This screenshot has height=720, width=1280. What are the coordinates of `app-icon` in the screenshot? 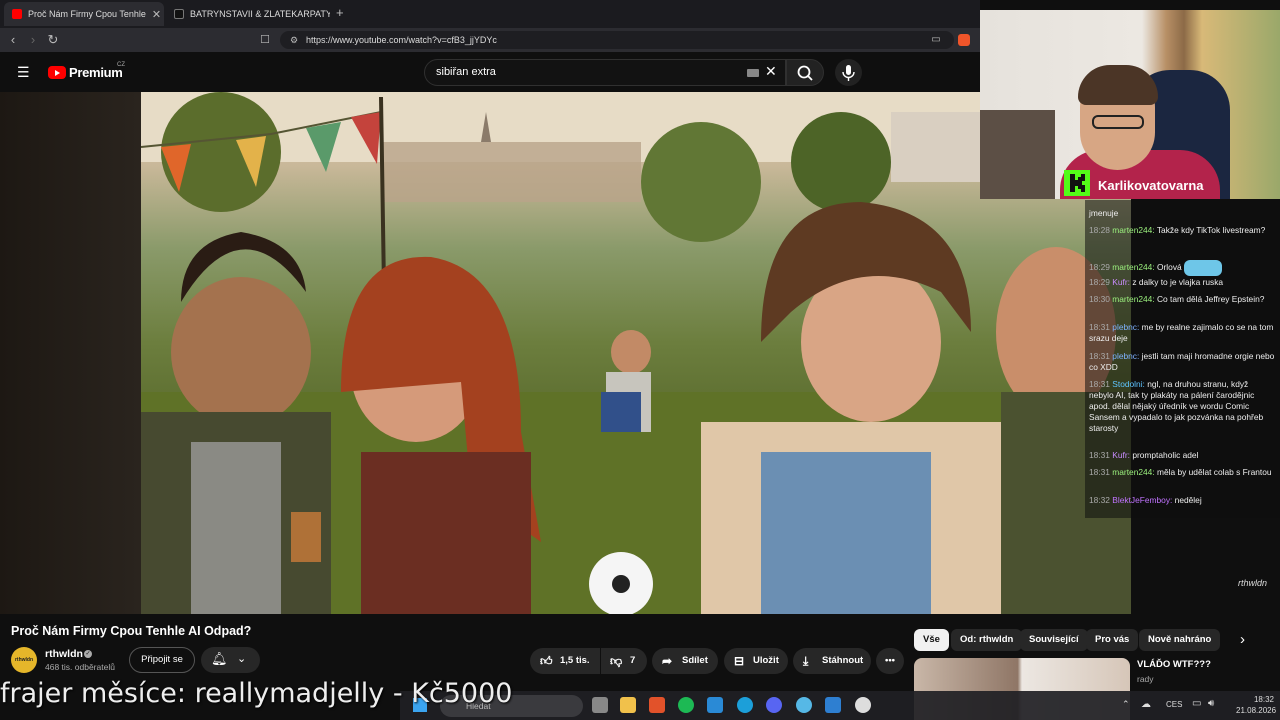 It's located at (804, 705).